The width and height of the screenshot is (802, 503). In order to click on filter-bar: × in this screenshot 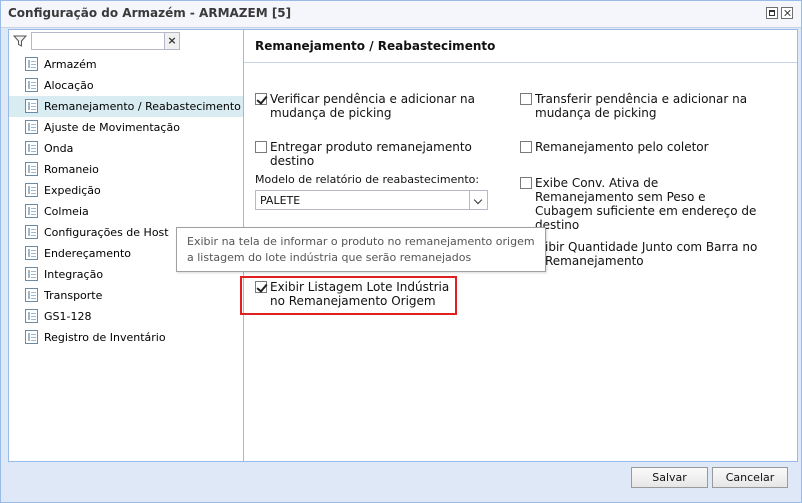, I will do `click(126, 41)`.